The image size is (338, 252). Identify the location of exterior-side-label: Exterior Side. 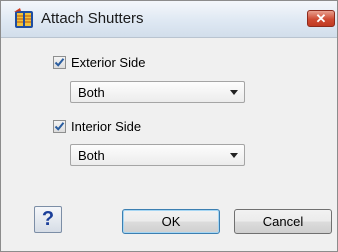
(108, 62).